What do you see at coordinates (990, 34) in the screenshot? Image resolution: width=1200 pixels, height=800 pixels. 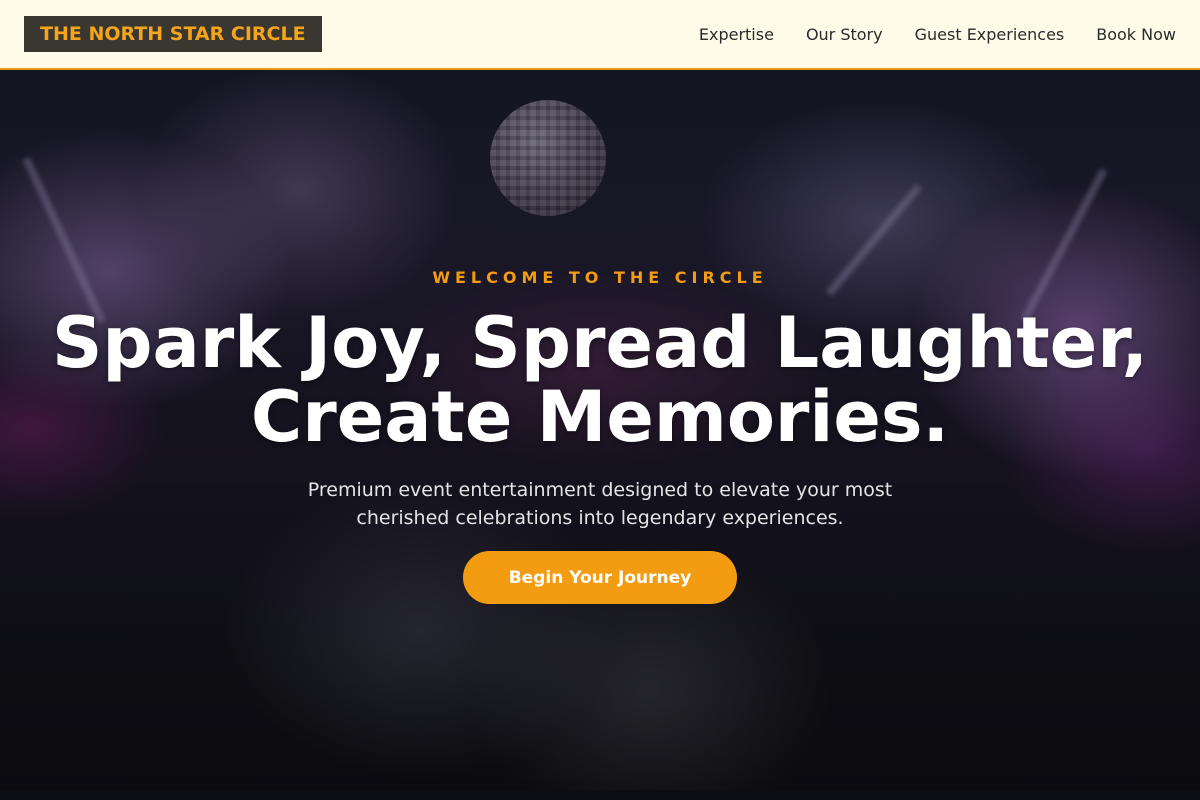 I see `nav-link-guest-experiences: Guest Experiences` at bounding box center [990, 34].